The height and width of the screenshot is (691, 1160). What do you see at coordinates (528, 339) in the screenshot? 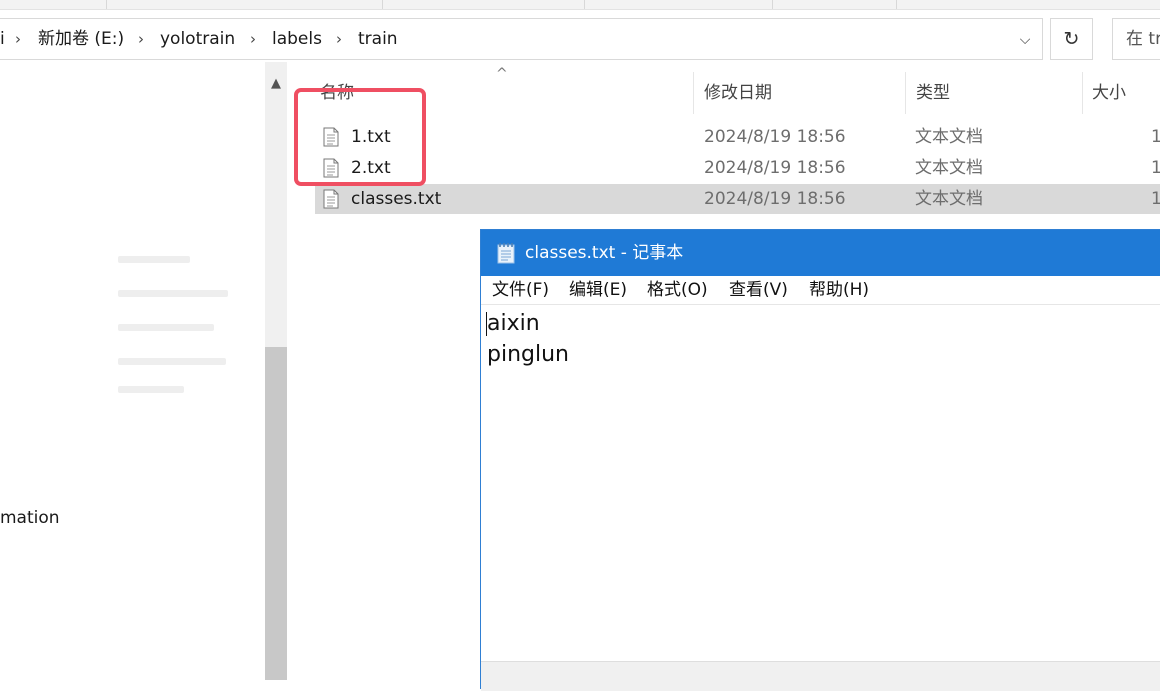
I see `notepad-text-area: aixin pinglun` at bounding box center [528, 339].